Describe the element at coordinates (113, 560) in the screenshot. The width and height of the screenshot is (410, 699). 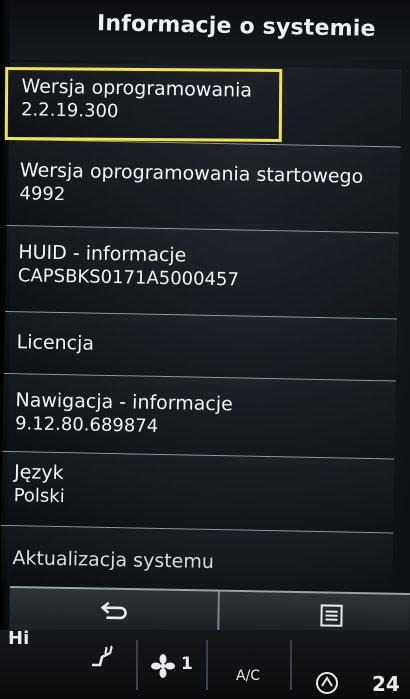
I see `item-label: Aktualizacja systemu` at that location.